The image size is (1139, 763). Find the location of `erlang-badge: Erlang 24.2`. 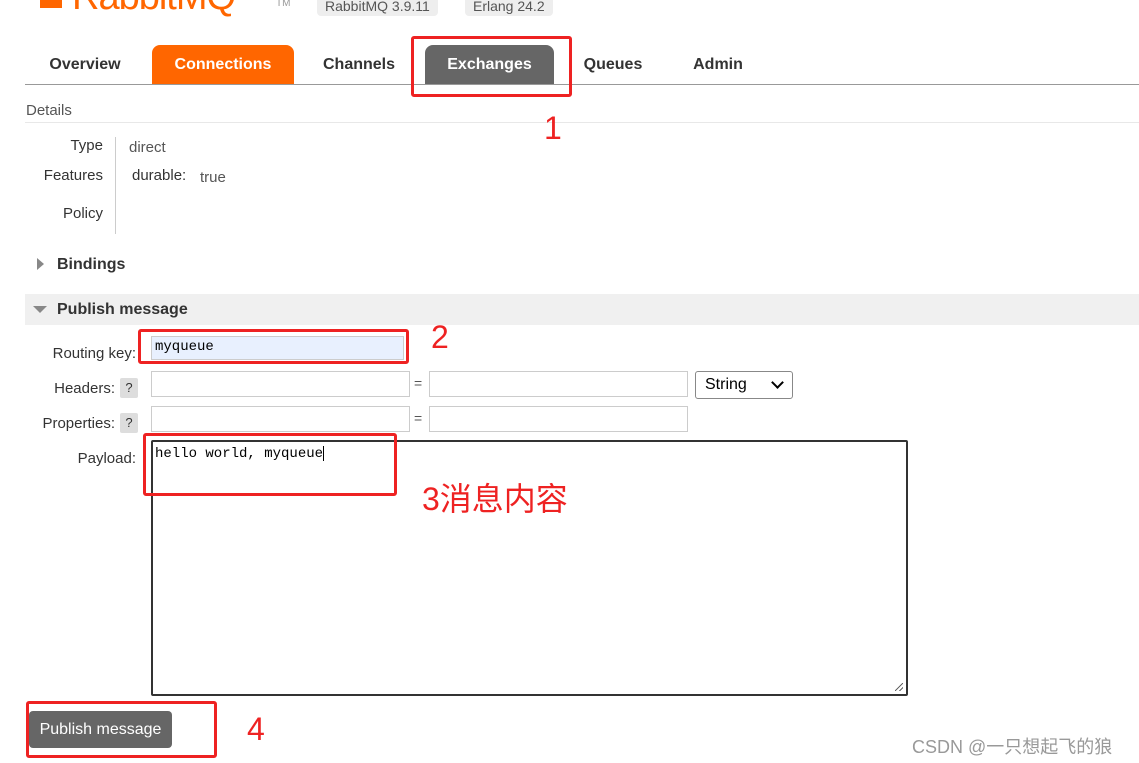

erlang-badge: Erlang 24.2 is located at coordinates (509, 8).